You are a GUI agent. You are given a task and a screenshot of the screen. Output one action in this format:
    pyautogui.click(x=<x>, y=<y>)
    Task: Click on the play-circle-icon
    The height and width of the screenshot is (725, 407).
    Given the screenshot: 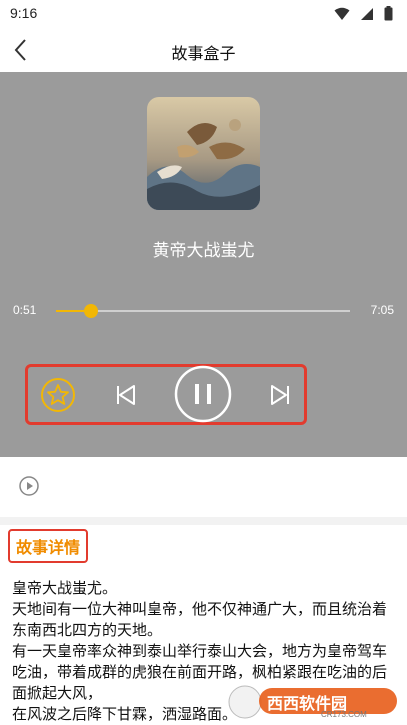 What is the action you would take?
    pyautogui.click(x=29, y=486)
    